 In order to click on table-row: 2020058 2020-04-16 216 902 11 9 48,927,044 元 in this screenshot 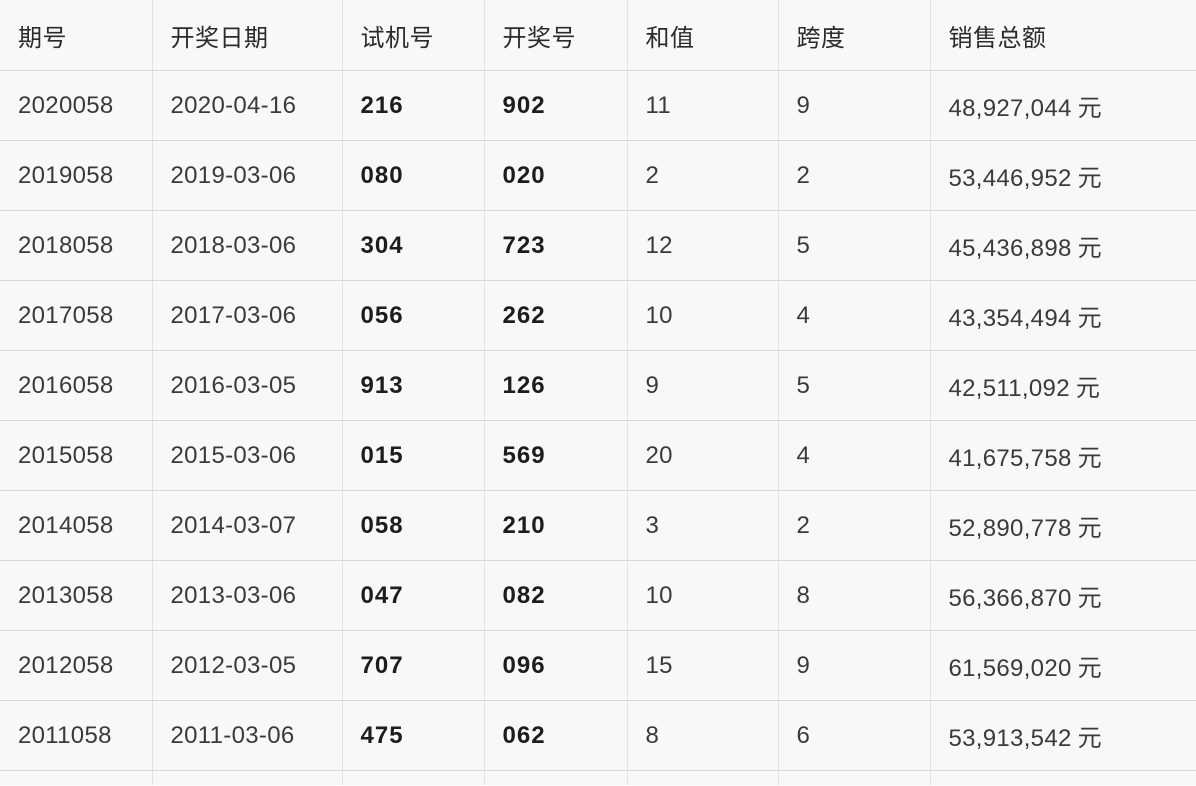, I will do `click(598, 105)`.